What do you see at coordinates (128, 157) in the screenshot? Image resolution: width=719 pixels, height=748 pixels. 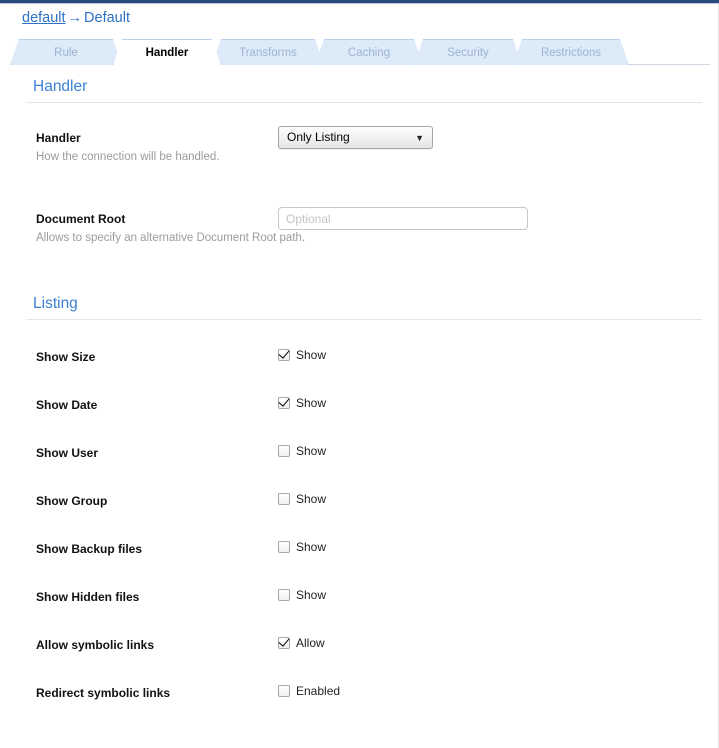 I see `row-help-text: How the connection will be handled.` at bounding box center [128, 157].